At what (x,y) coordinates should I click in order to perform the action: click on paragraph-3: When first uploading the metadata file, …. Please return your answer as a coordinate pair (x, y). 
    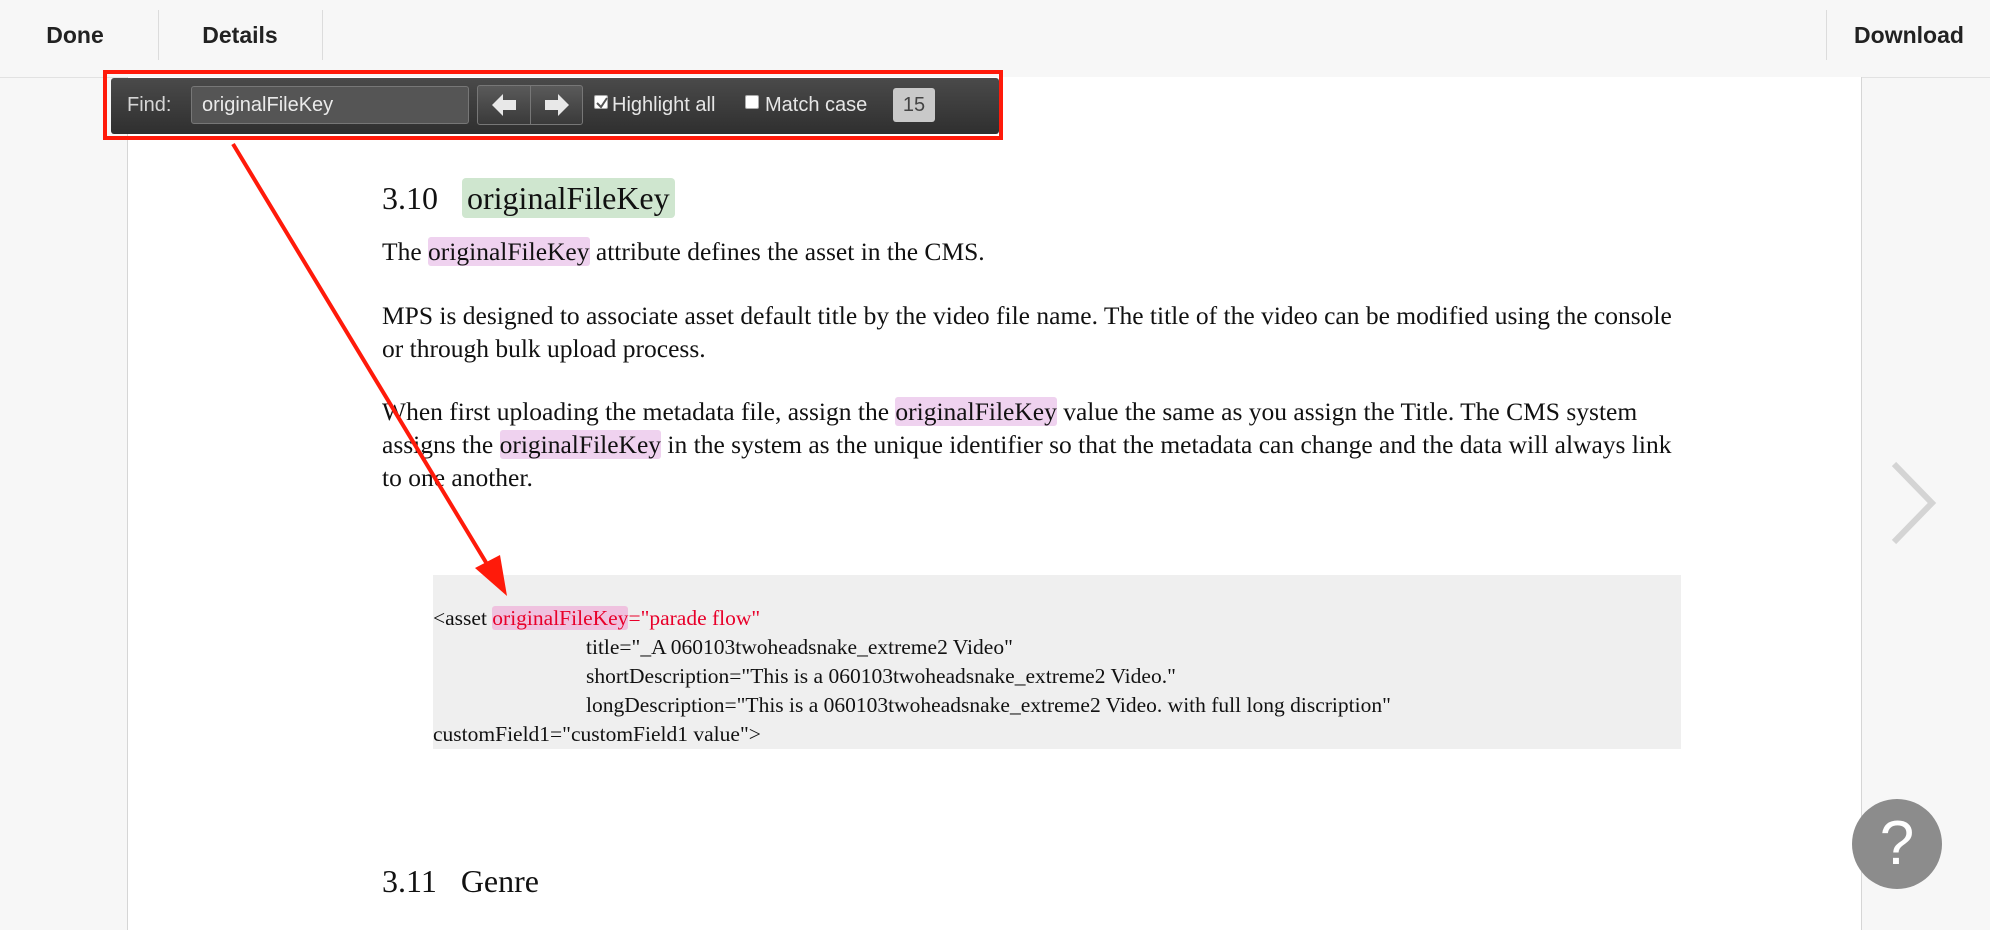
    Looking at the image, I should click on (1032, 444).